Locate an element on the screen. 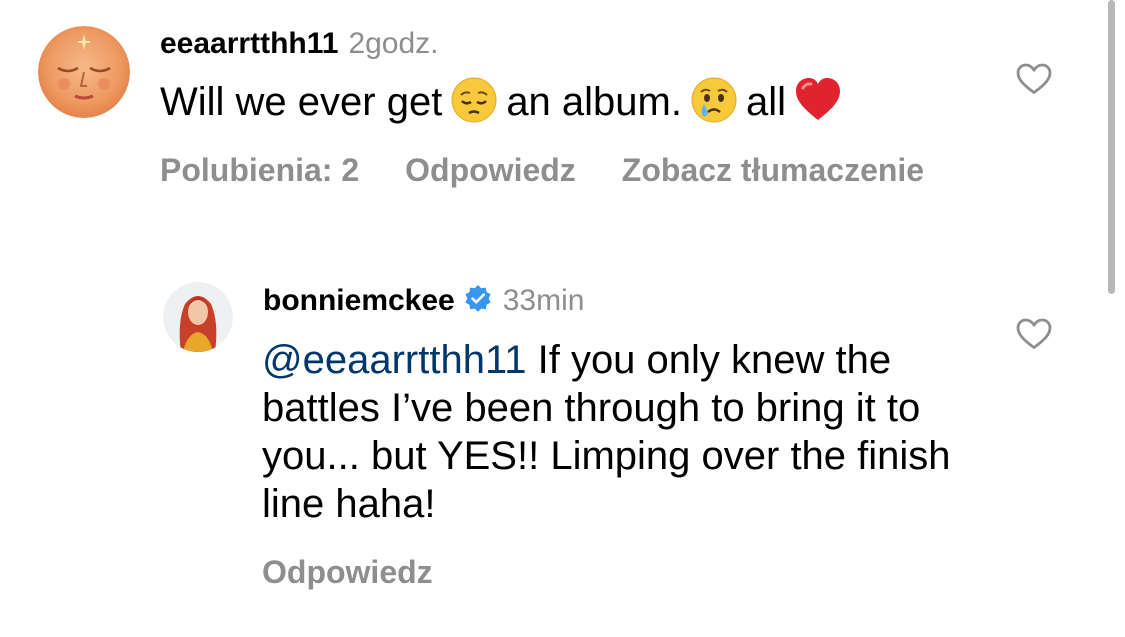 The height and width of the screenshot is (637, 1125). scrollbar is located at coordinates (1111, 147).